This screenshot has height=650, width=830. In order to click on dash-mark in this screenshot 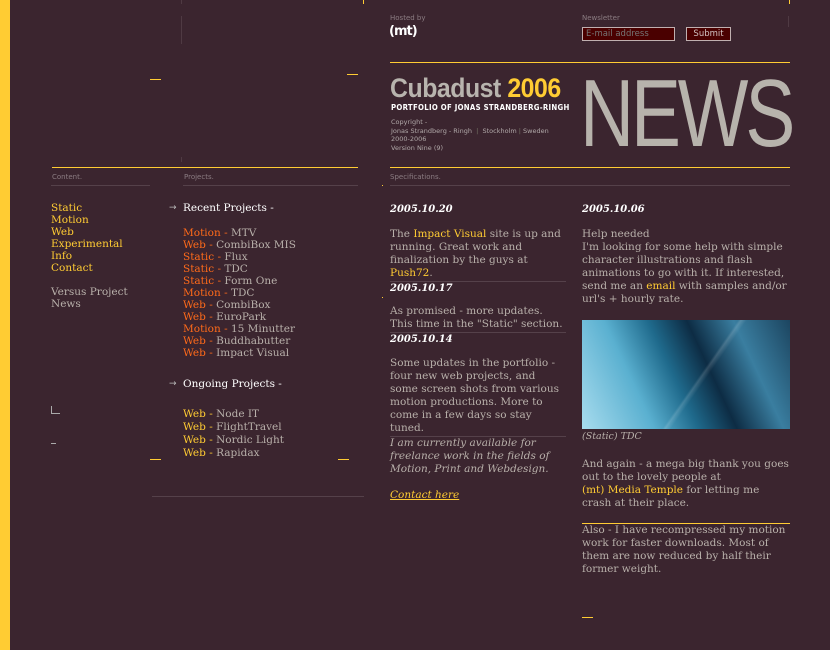, I will do `click(53, 443)`.